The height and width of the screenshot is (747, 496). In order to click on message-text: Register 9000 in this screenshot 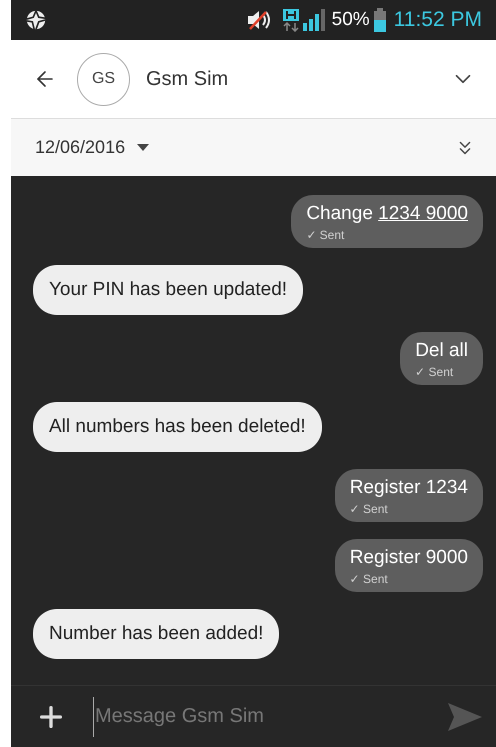, I will do `click(409, 558)`.